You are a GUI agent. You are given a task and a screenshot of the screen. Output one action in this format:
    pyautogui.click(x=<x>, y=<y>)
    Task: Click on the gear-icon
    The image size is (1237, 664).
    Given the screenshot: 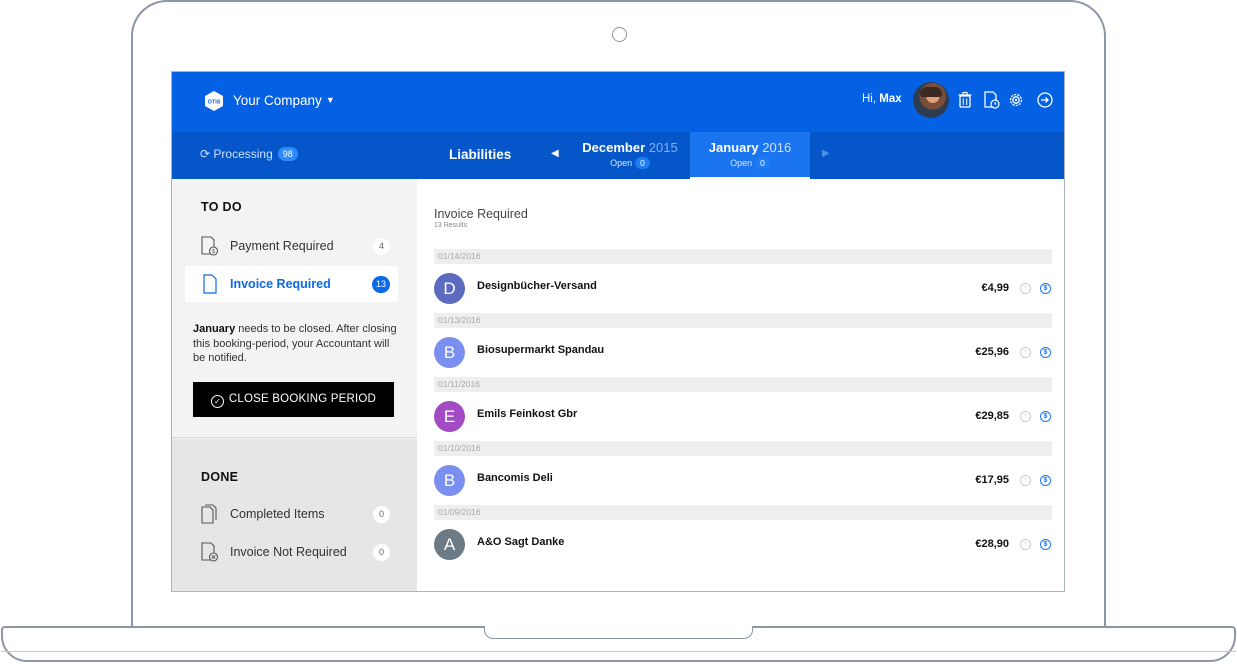 What is the action you would take?
    pyautogui.click(x=1016, y=100)
    